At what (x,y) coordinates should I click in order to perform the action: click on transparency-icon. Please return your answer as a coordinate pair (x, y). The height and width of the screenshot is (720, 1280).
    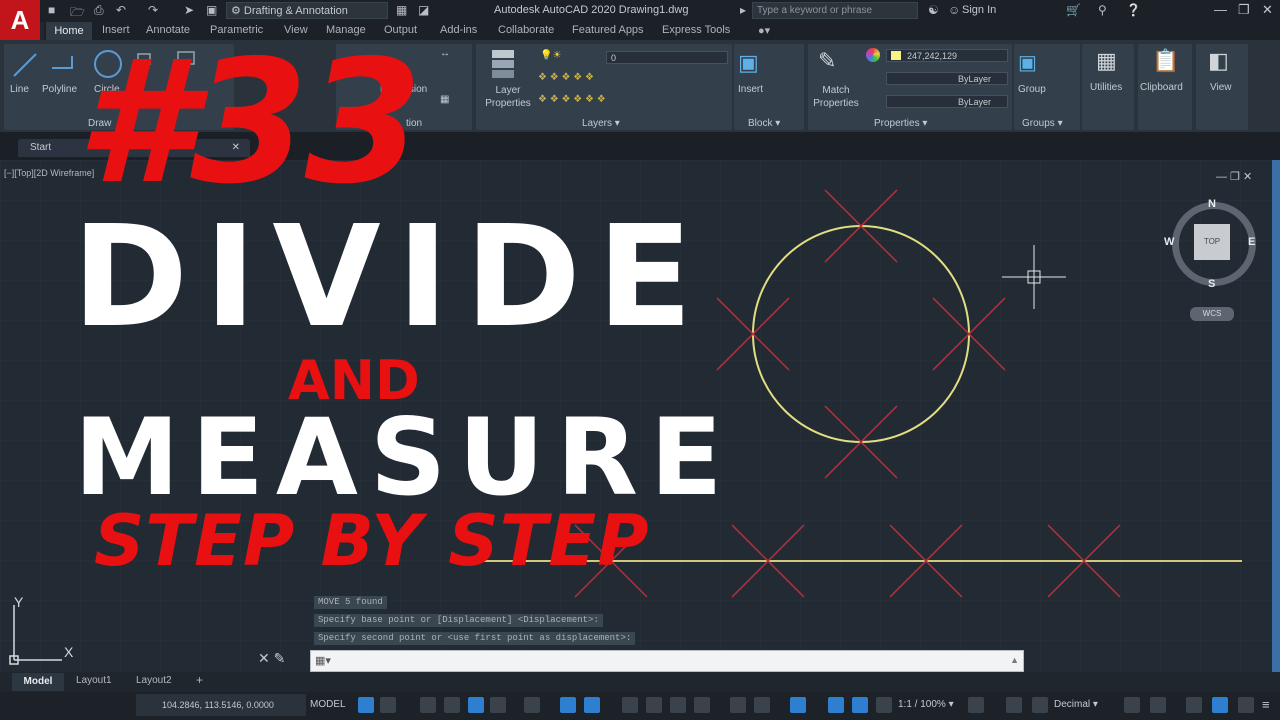
    Looking at the image, I should click on (654, 705).